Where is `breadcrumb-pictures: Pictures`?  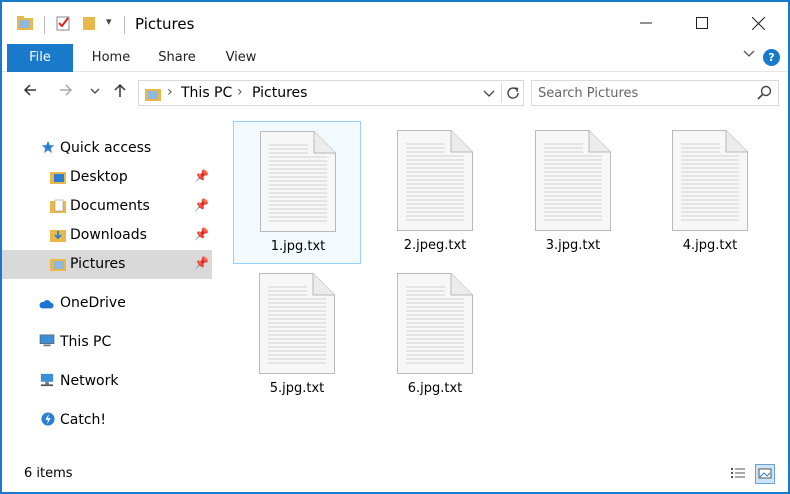
breadcrumb-pictures: Pictures is located at coordinates (279, 93).